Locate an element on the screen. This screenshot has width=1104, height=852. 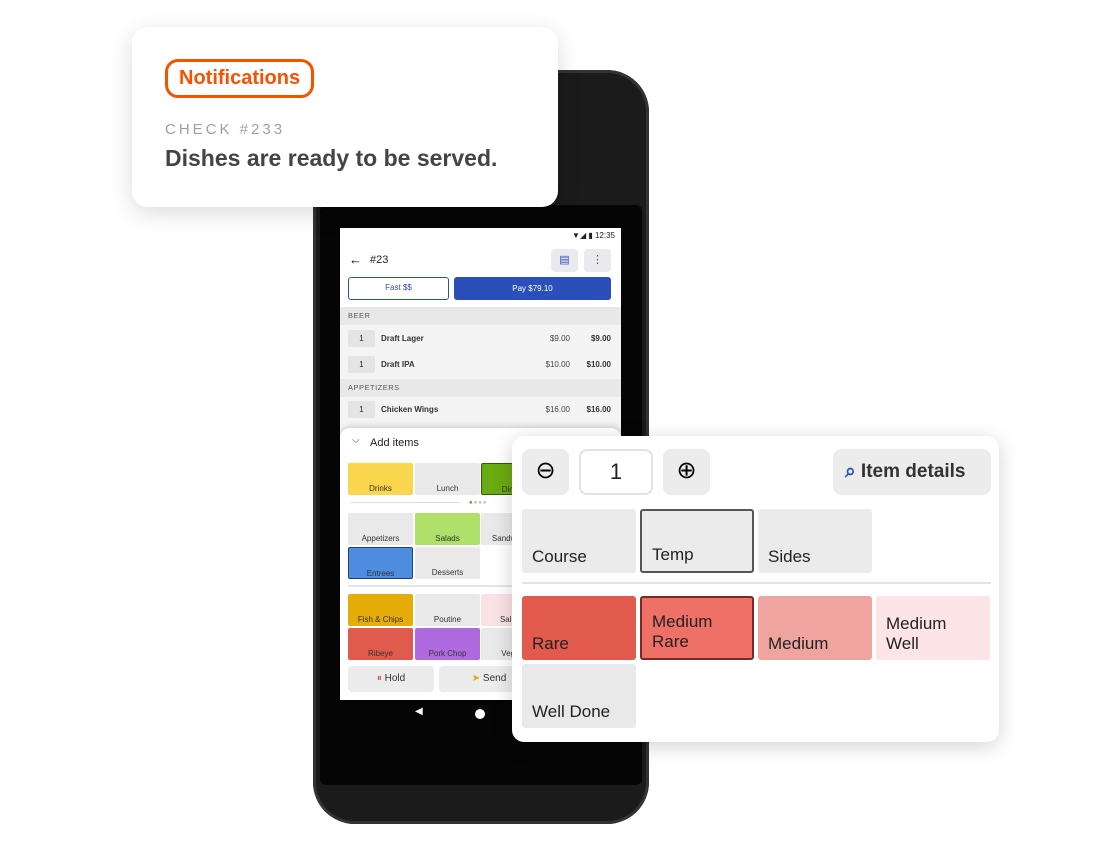
total: $10.00 is located at coordinates (598, 364).